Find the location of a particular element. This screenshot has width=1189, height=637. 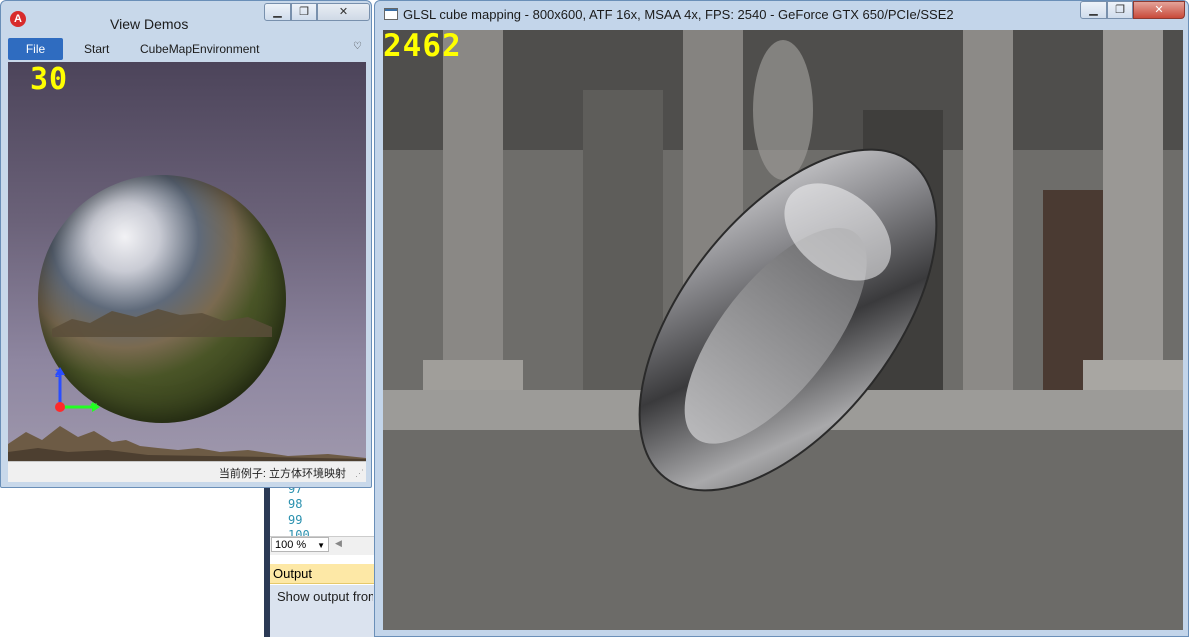

status-bar: 当前例子: 立方体环境映射 ⋰ is located at coordinates (187, 471).